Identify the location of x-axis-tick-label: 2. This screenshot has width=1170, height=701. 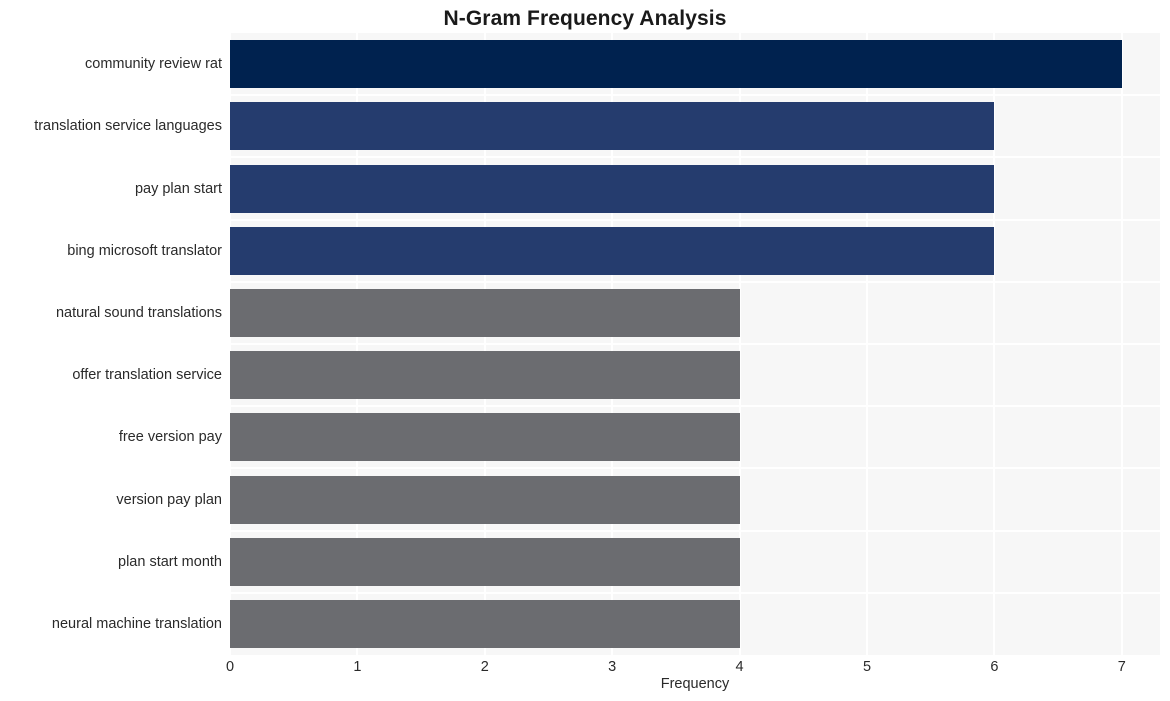
(484, 667).